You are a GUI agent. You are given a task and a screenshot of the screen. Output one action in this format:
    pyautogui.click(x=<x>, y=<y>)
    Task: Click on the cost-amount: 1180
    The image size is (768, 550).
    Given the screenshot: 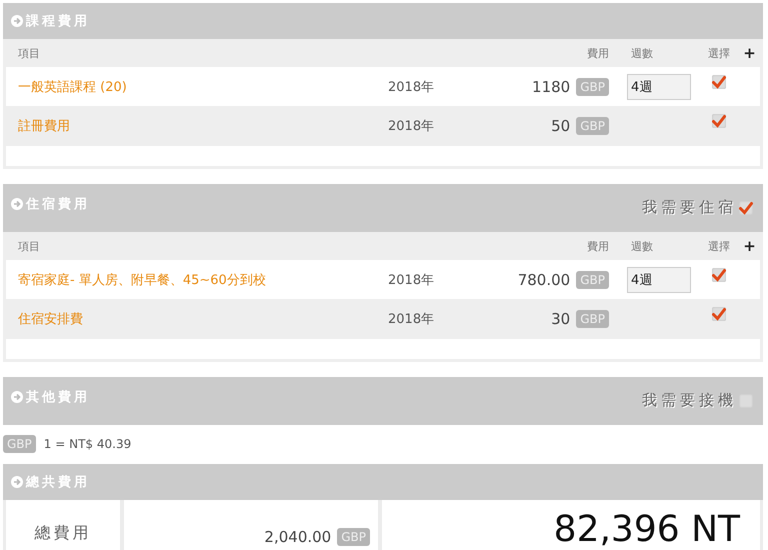 What is the action you would take?
    pyautogui.click(x=551, y=87)
    